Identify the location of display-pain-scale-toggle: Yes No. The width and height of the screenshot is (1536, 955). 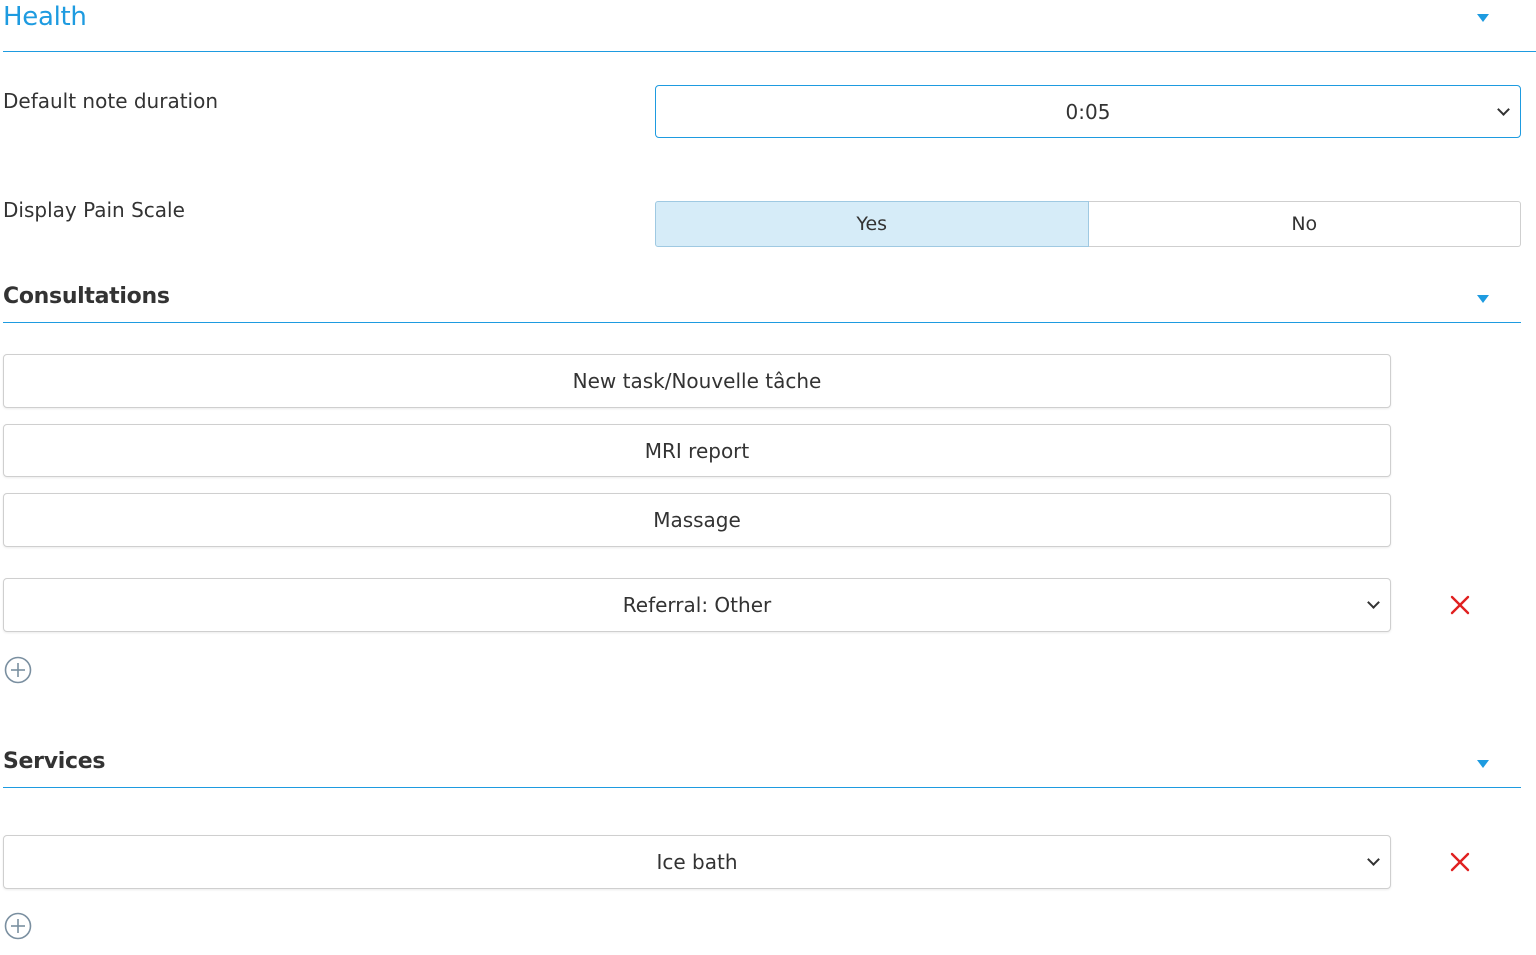
(1088, 224).